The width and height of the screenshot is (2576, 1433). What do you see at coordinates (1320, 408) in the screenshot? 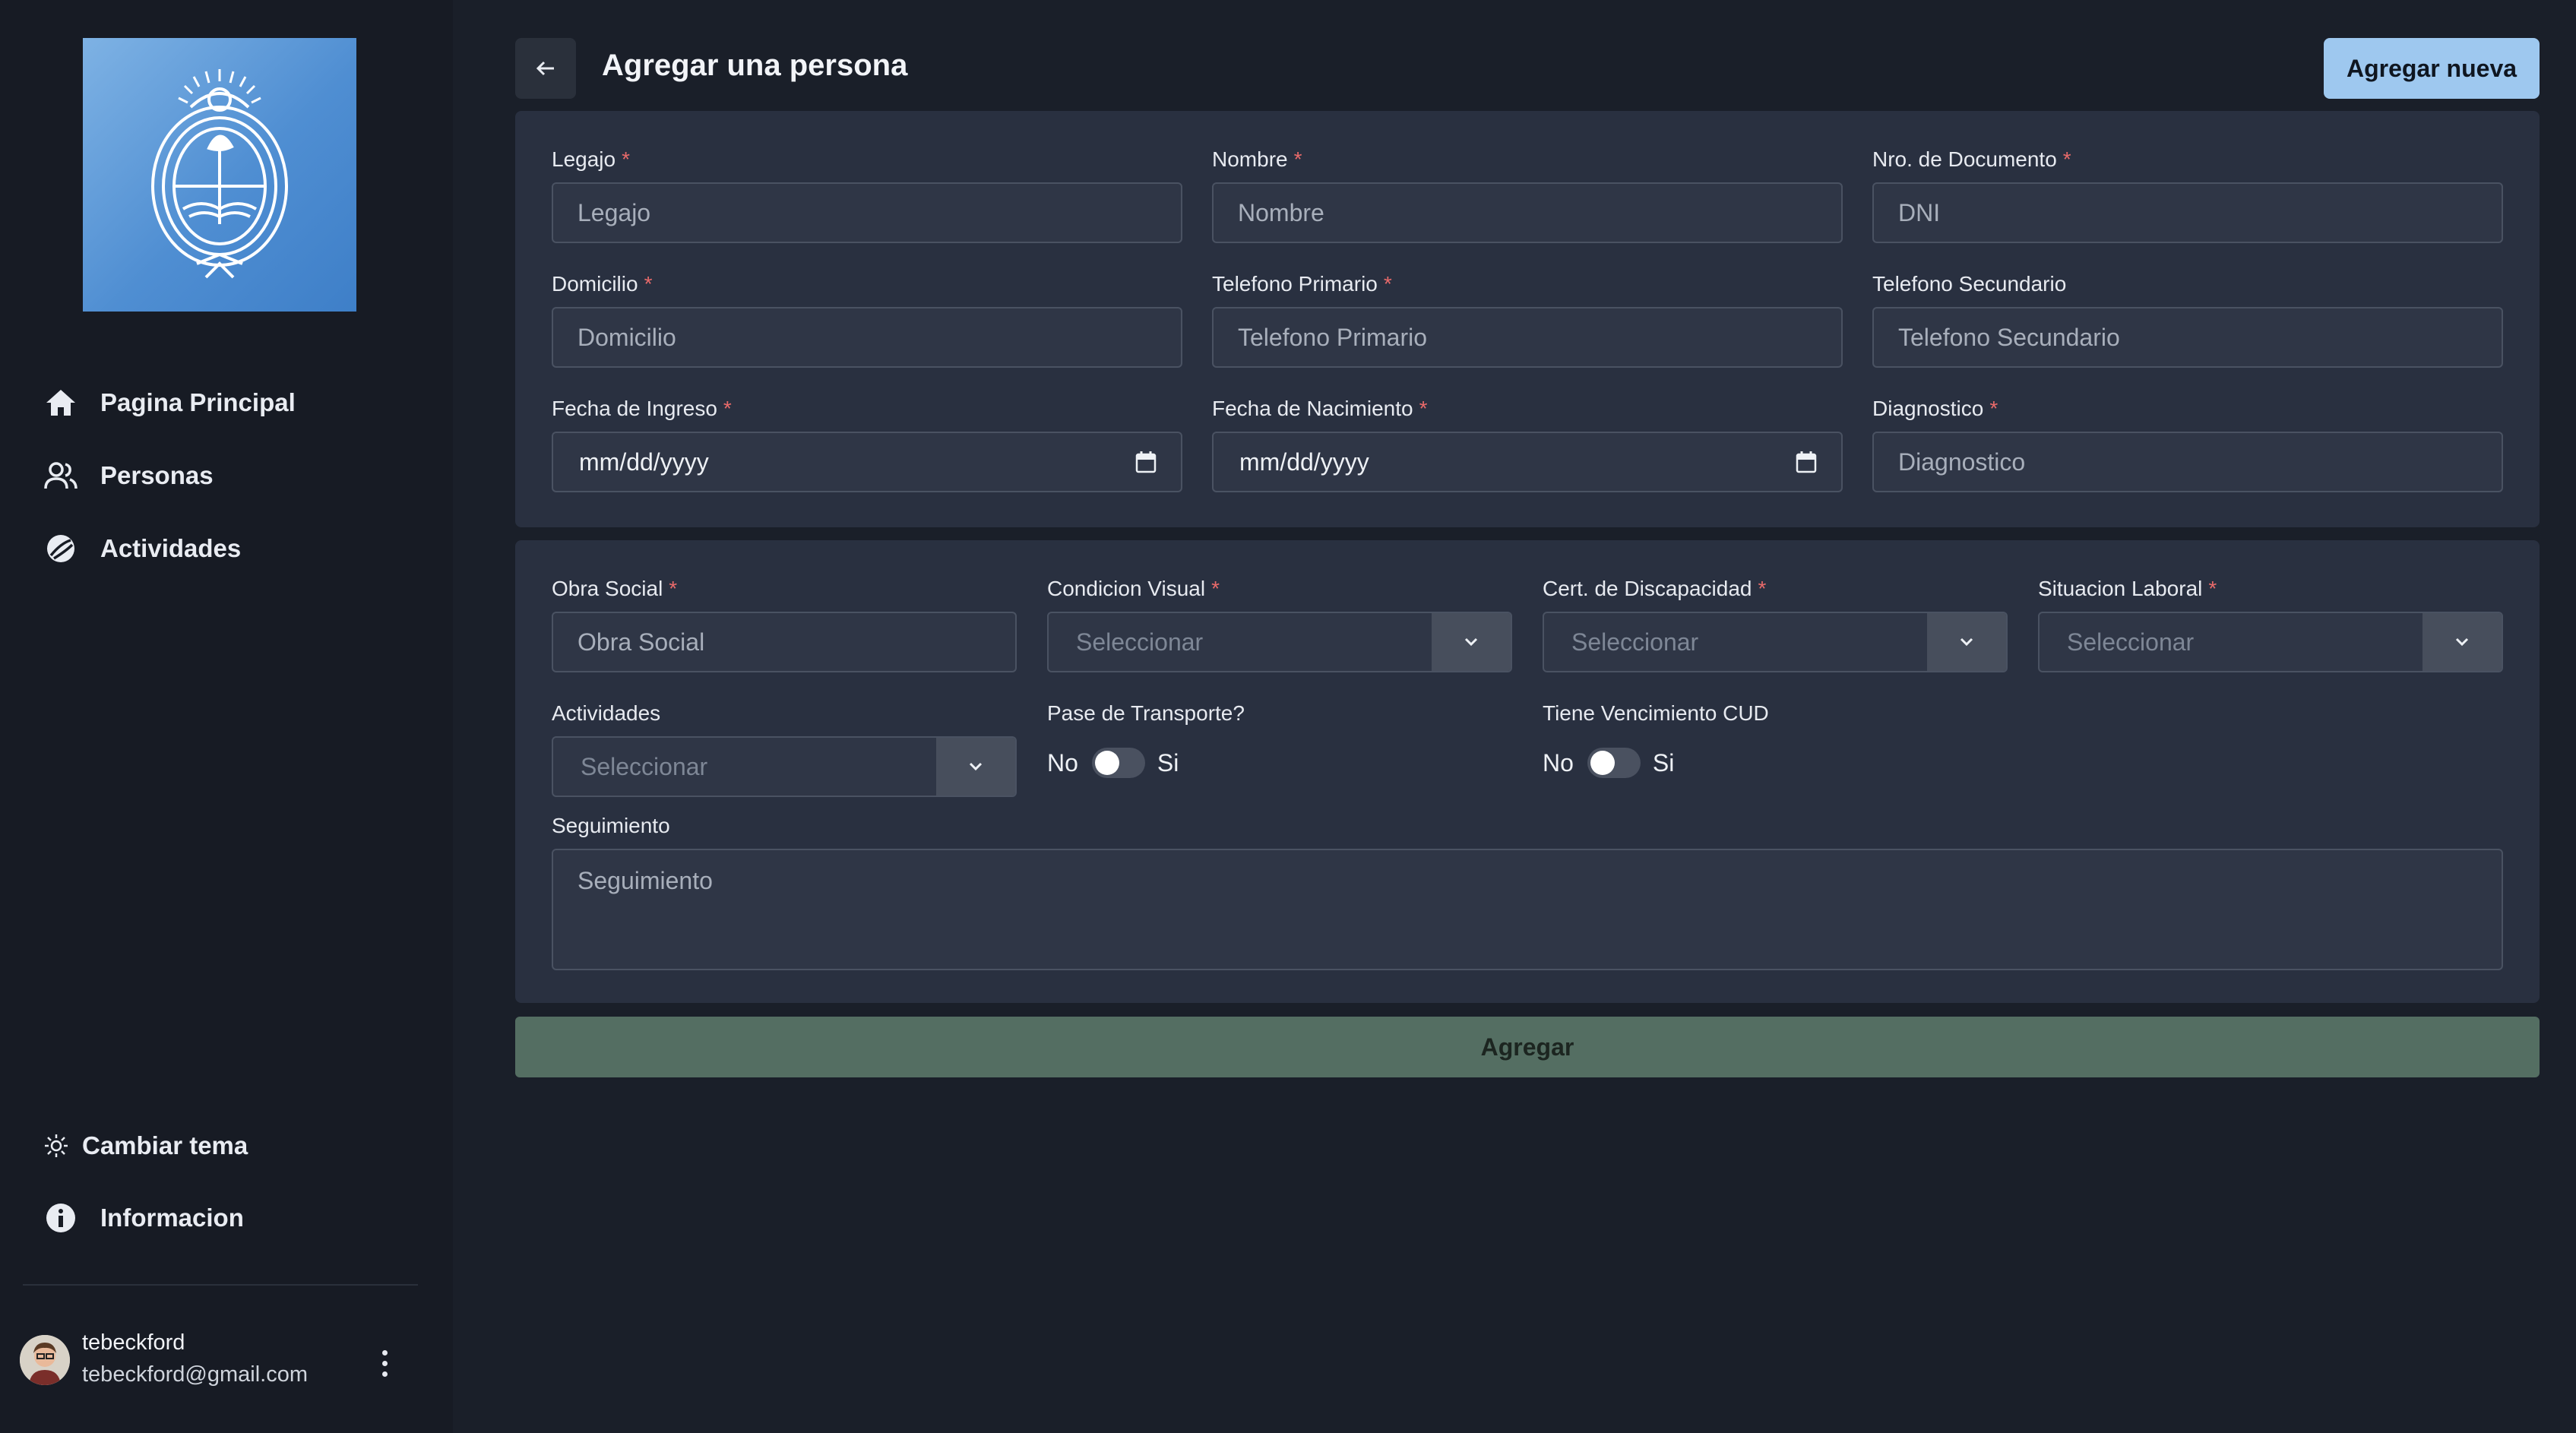
I see `field-label: Fecha de Nacimiento *` at bounding box center [1320, 408].